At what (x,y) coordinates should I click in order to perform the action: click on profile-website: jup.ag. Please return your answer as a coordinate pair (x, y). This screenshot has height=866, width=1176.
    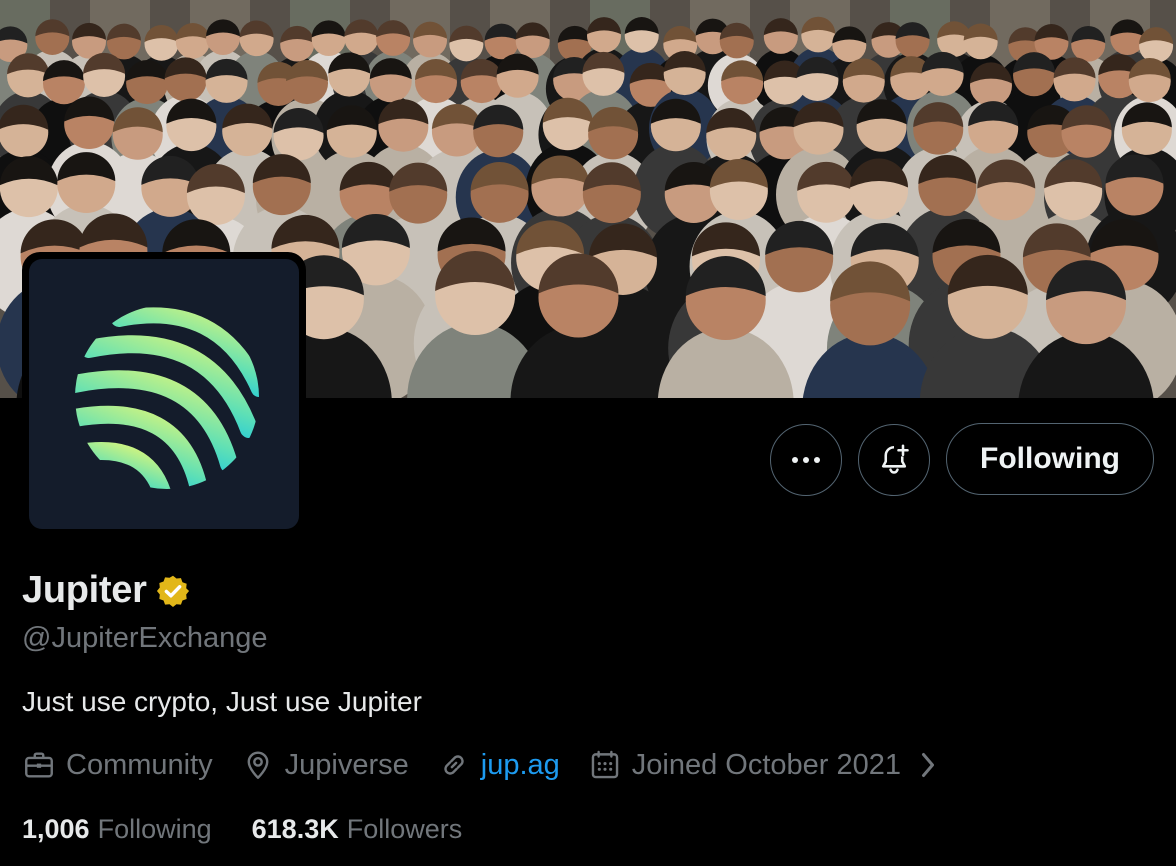
    Looking at the image, I should click on (498, 765).